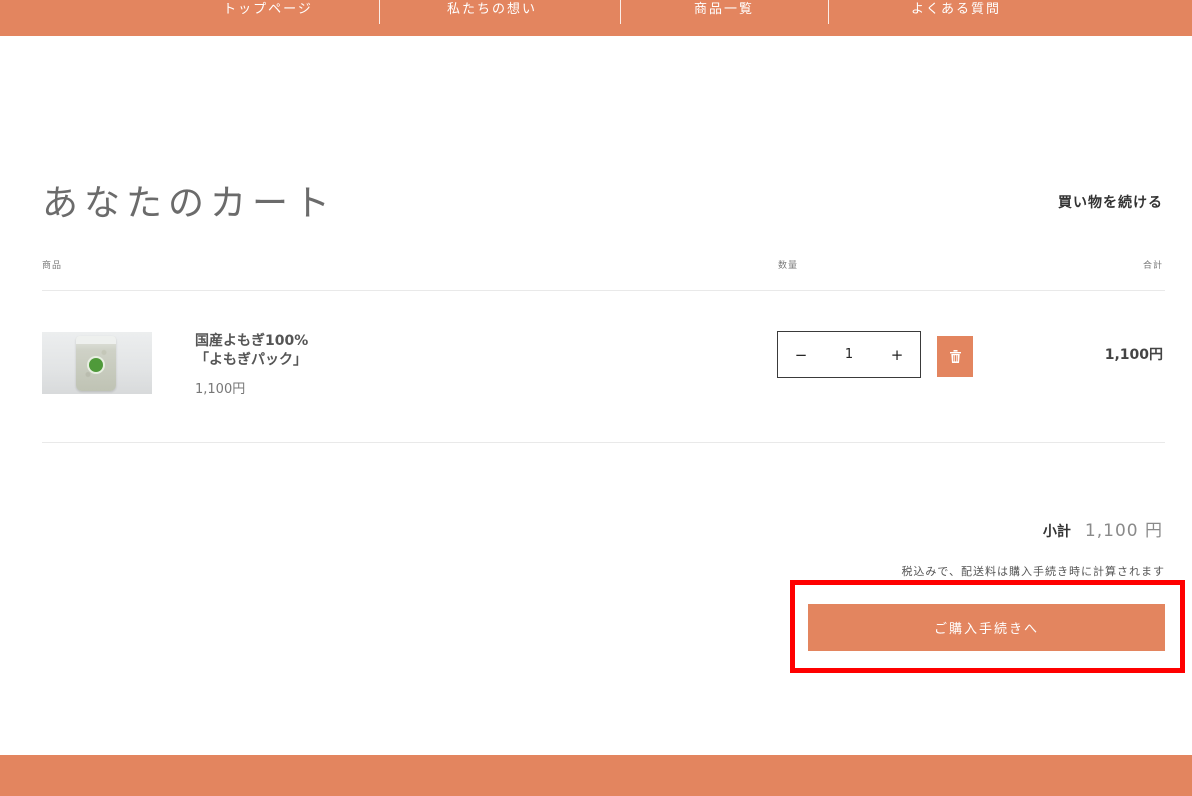  I want to click on checkout-button: ご購入手続きへ, so click(986, 627).